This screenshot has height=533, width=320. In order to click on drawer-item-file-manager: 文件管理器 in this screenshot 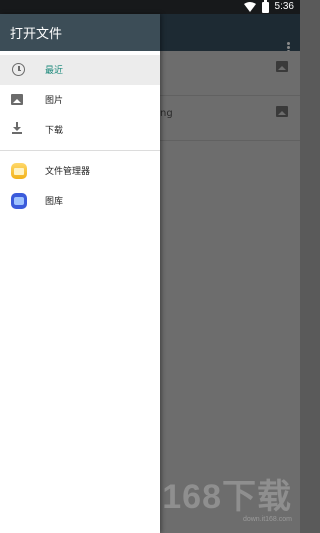, I will do `click(80, 171)`.